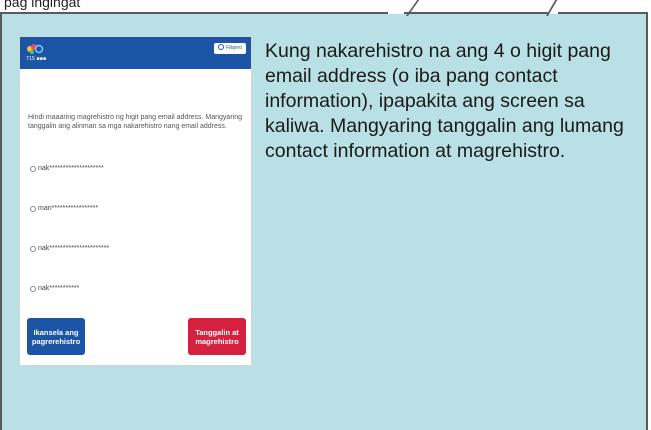 This screenshot has height=430, width=651. I want to click on app-header: 715 ■■■ Filipino, so click(135, 53).